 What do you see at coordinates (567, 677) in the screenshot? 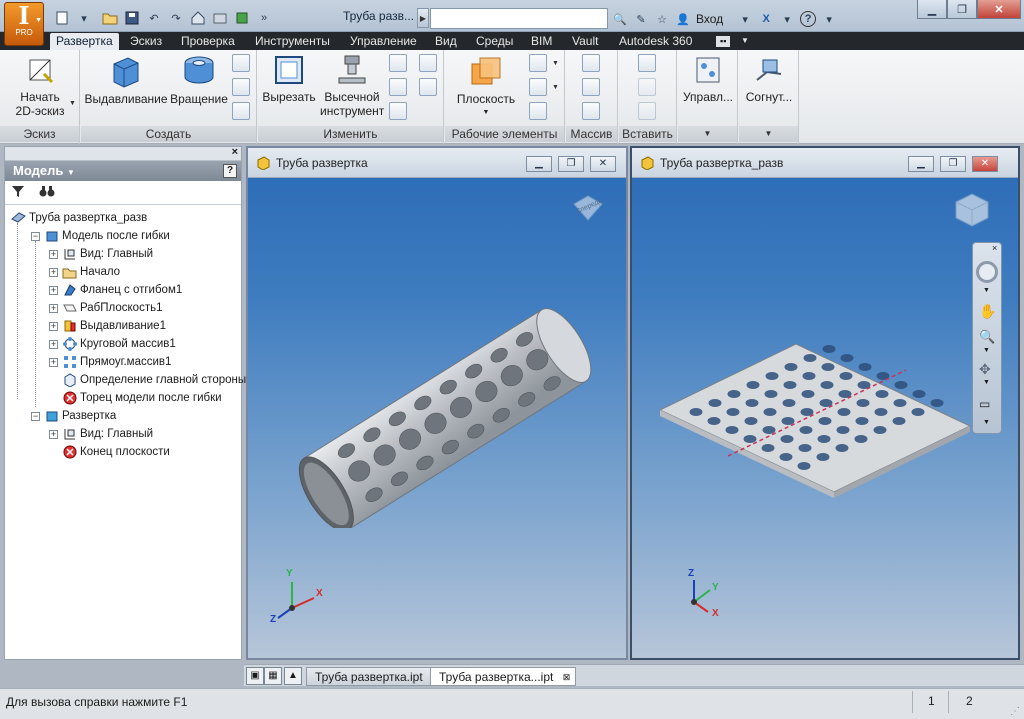
I see `close-icon: ⊠` at bounding box center [567, 677].